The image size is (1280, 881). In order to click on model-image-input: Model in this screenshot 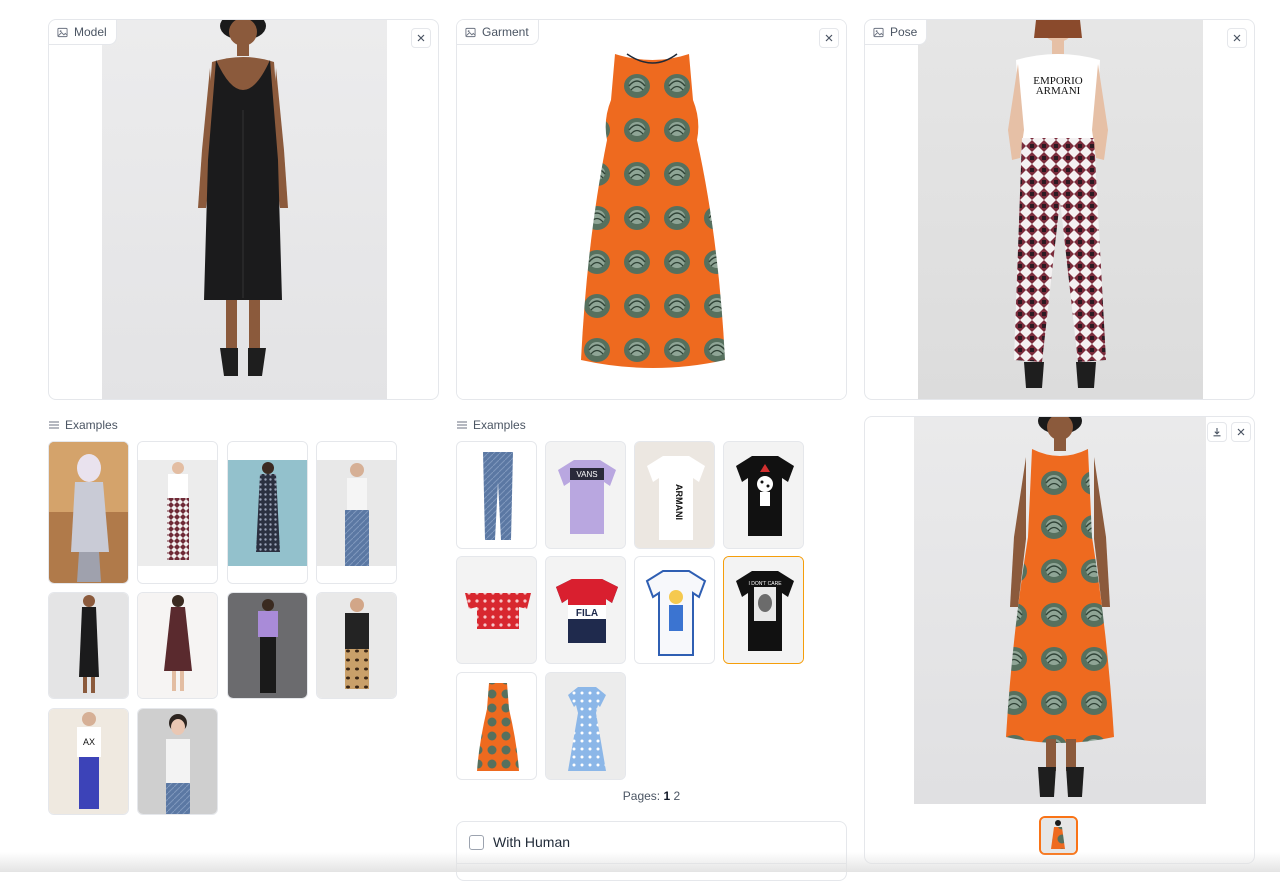, I will do `click(243, 209)`.